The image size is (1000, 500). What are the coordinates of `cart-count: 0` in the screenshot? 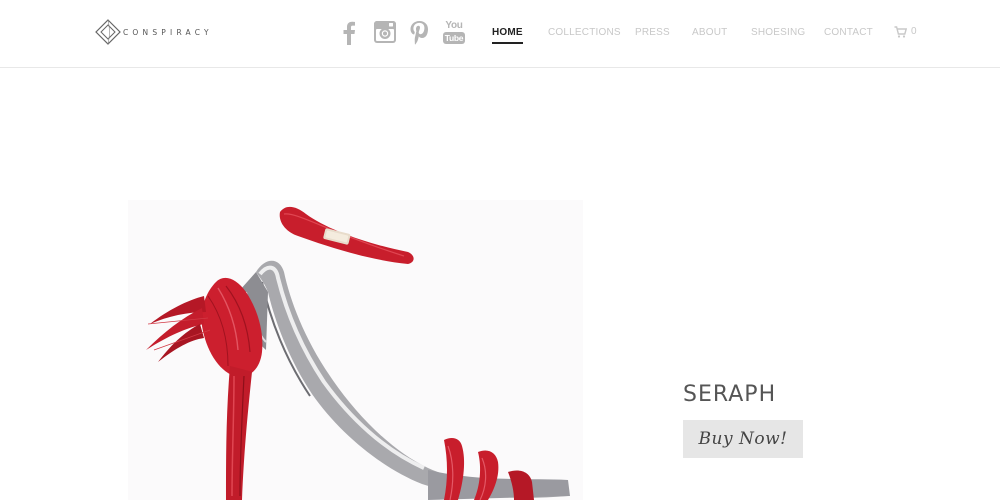 It's located at (914, 31).